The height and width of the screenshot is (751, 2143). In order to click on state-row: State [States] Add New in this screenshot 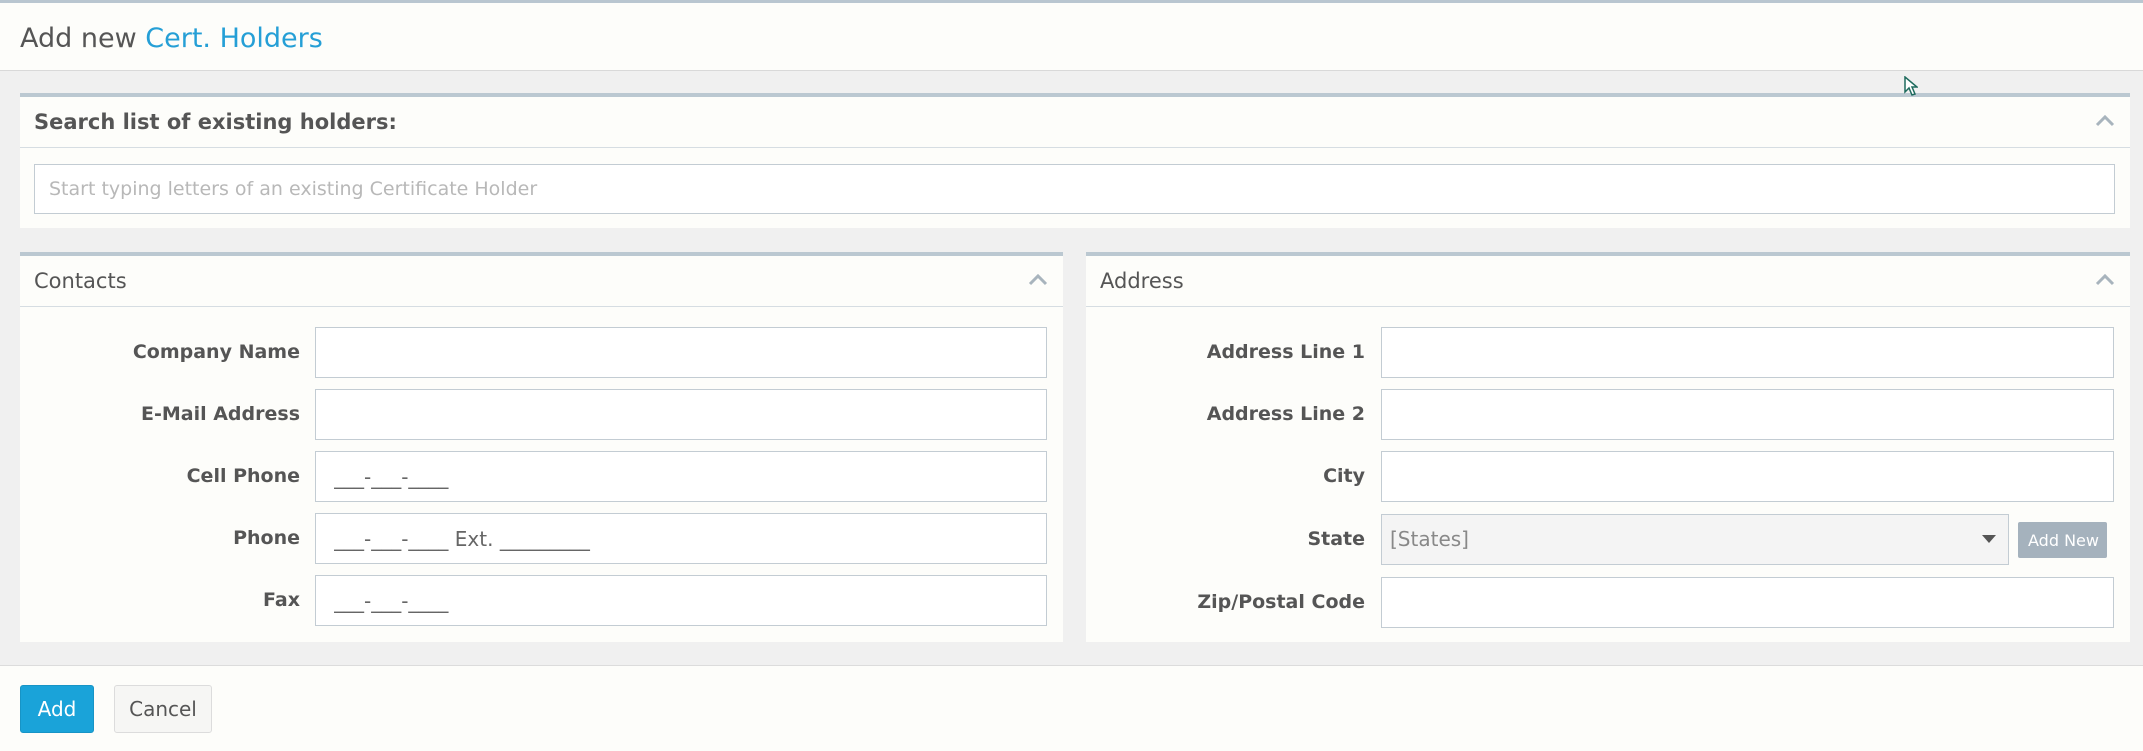, I will do `click(1608, 539)`.